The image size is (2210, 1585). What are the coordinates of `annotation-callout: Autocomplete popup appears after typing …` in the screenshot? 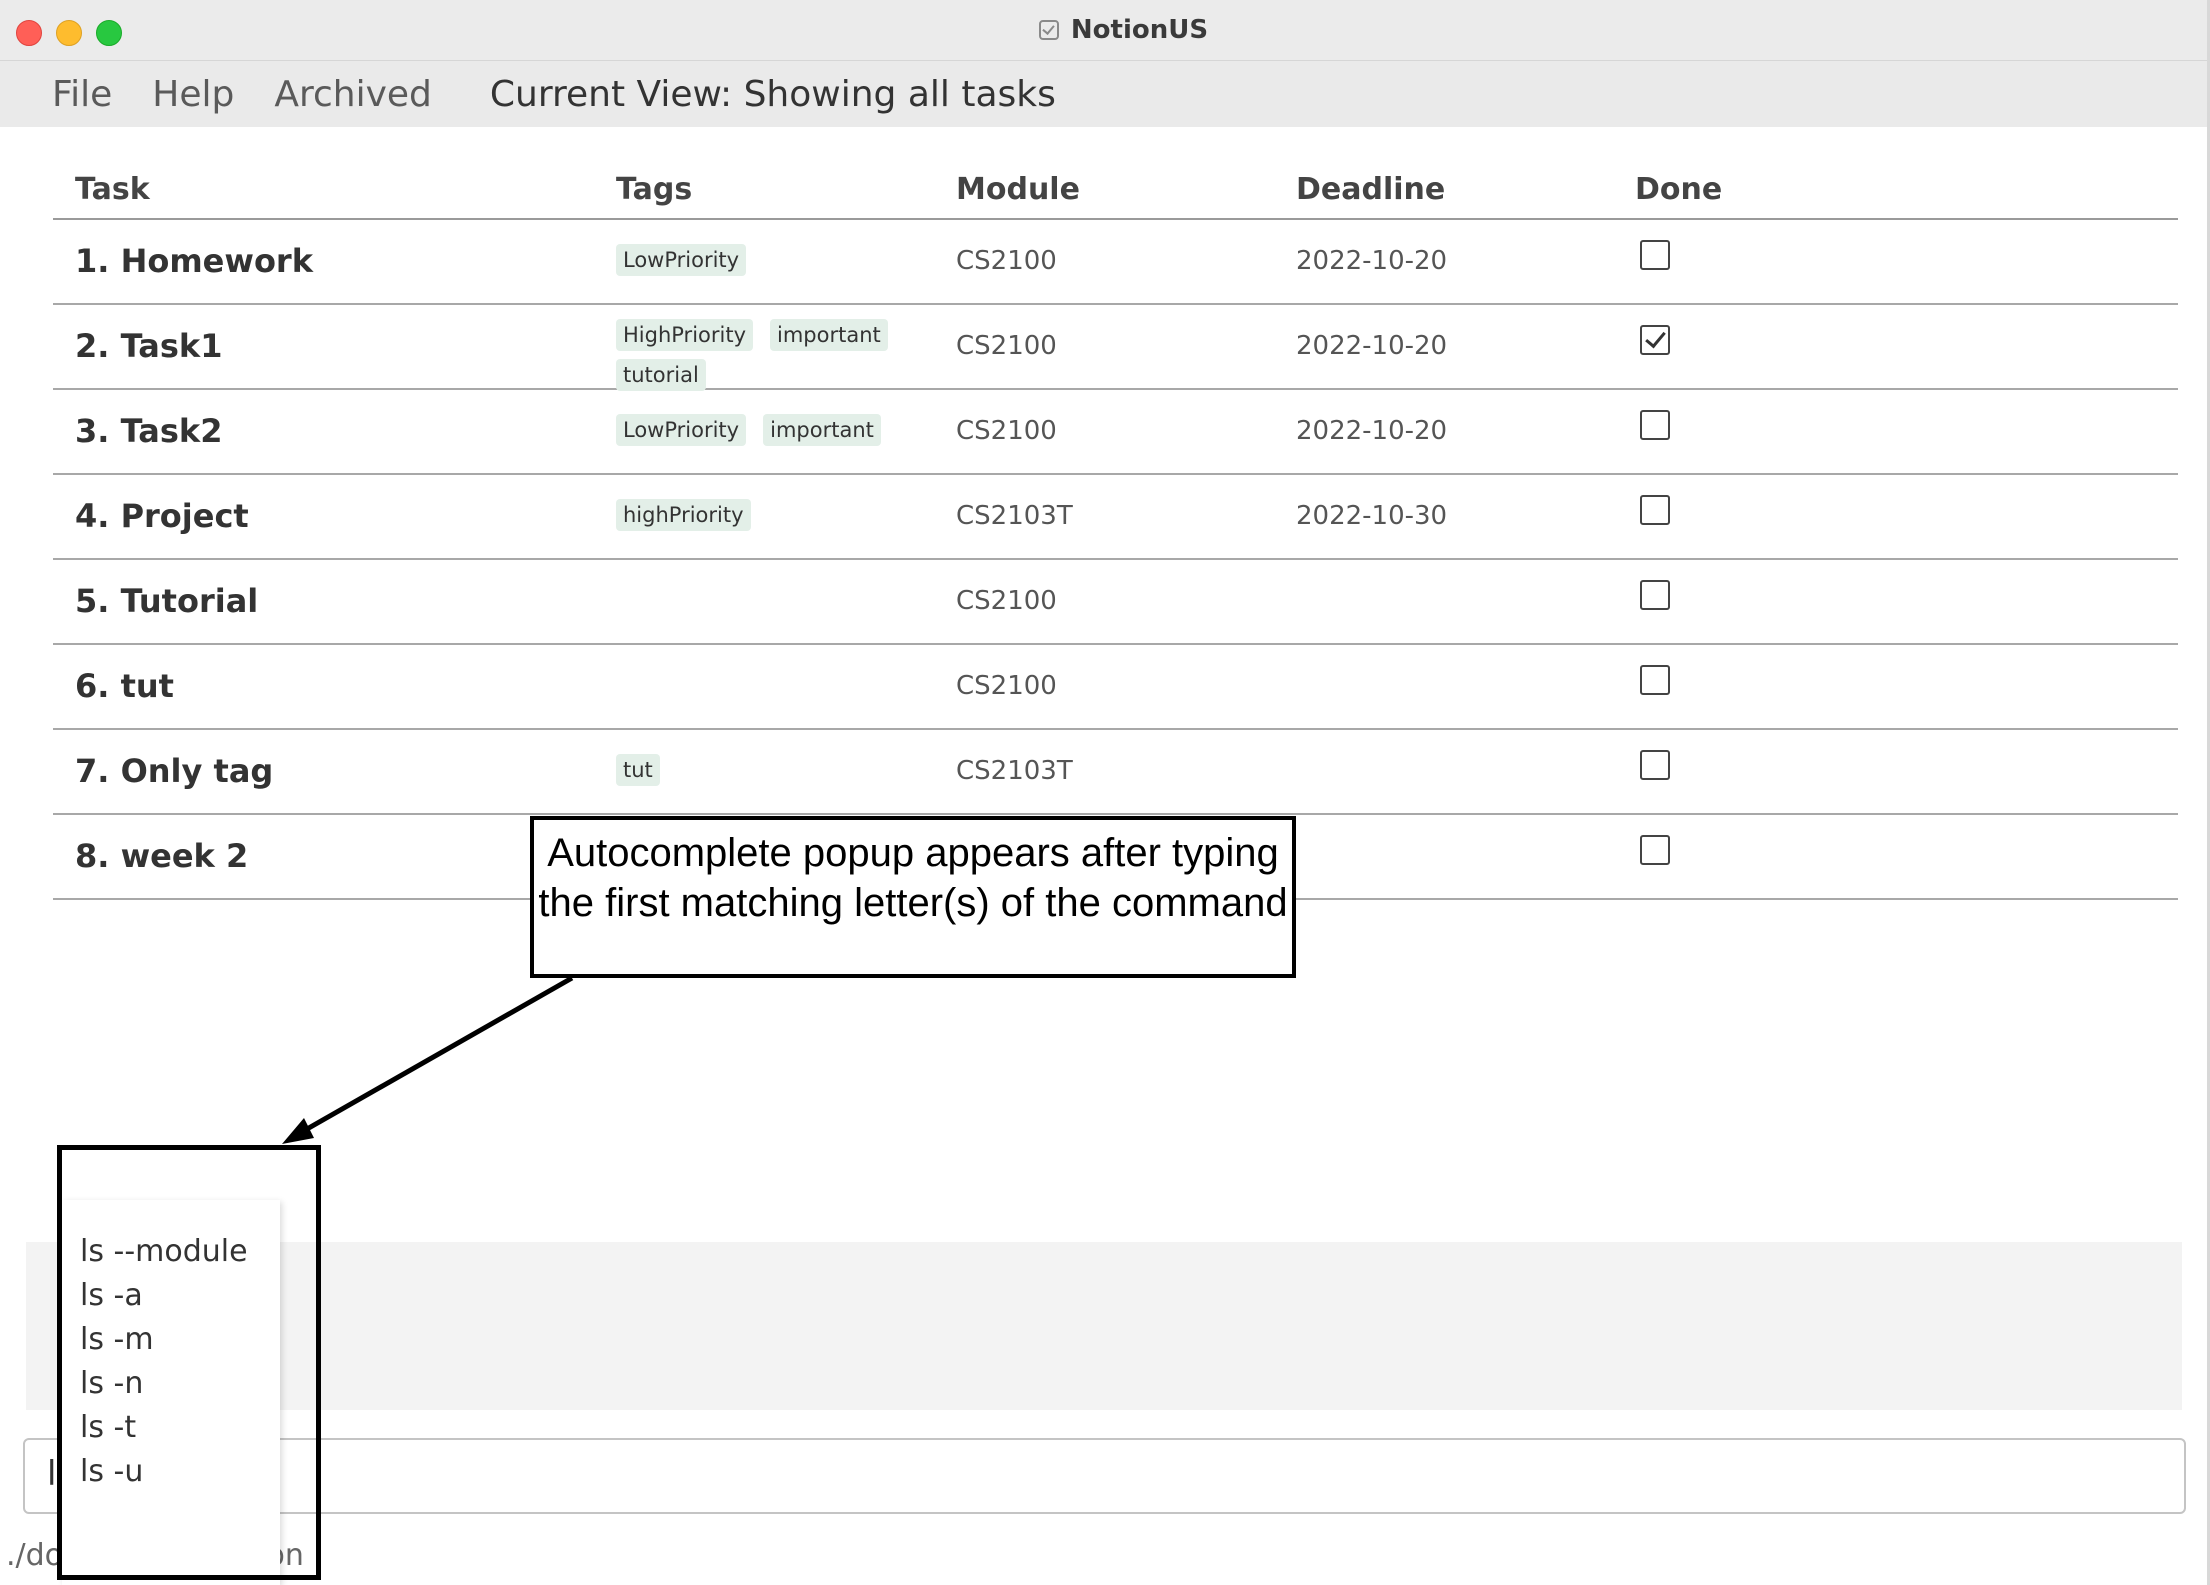 It's located at (913, 897).